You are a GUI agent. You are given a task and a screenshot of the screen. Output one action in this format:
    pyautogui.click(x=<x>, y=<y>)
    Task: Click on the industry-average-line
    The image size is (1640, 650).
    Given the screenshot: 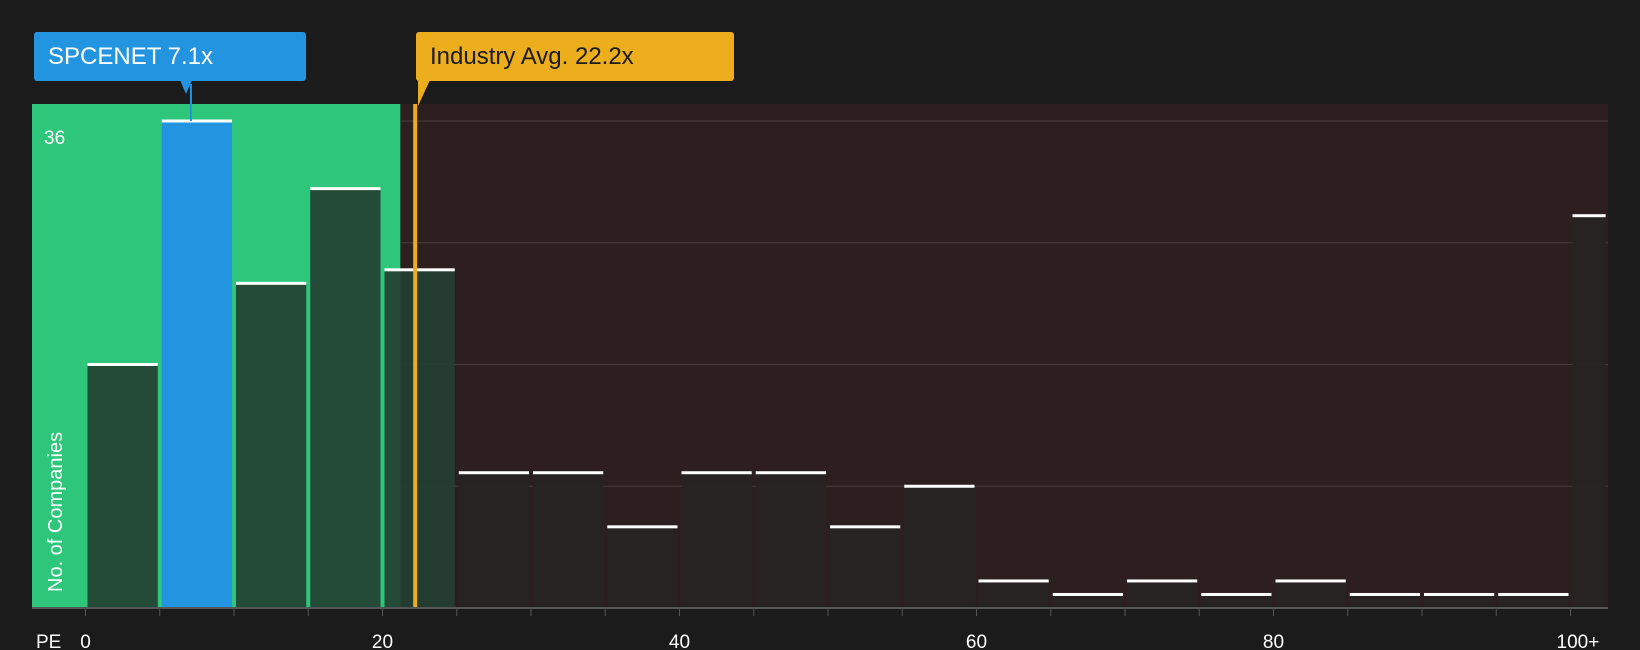 What is the action you would take?
    pyautogui.click(x=415, y=356)
    